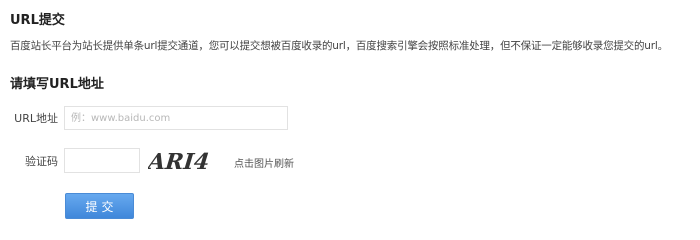 This screenshot has width=700, height=240. Describe the element at coordinates (37, 20) in the screenshot. I see `page-title: URL提交` at that location.